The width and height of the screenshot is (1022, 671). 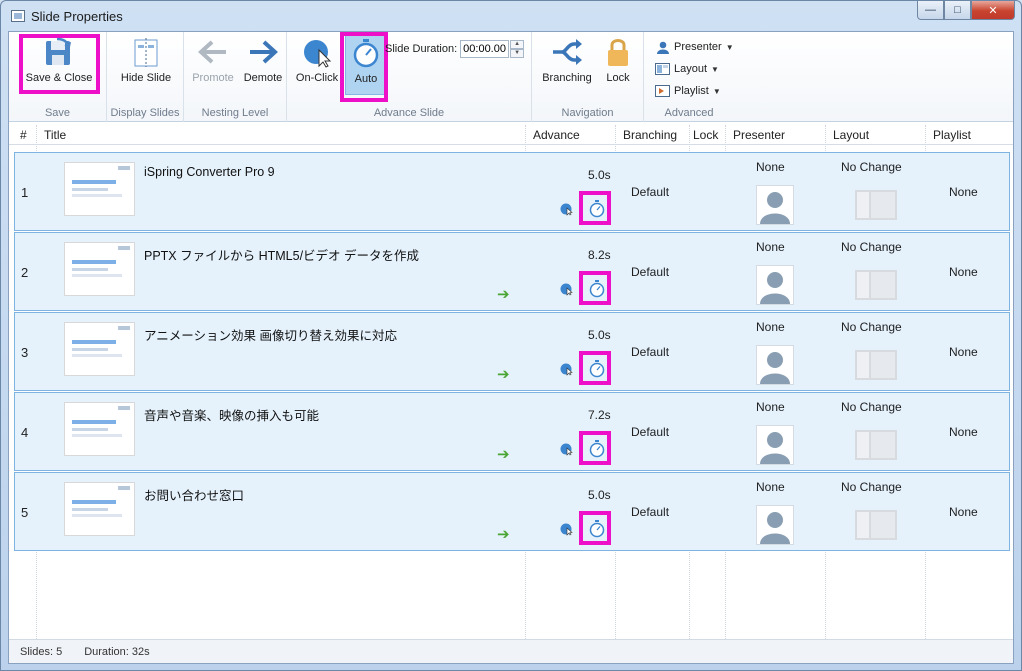 I want to click on slide-title: iSpring Converter Pro 9, so click(x=209, y=172).